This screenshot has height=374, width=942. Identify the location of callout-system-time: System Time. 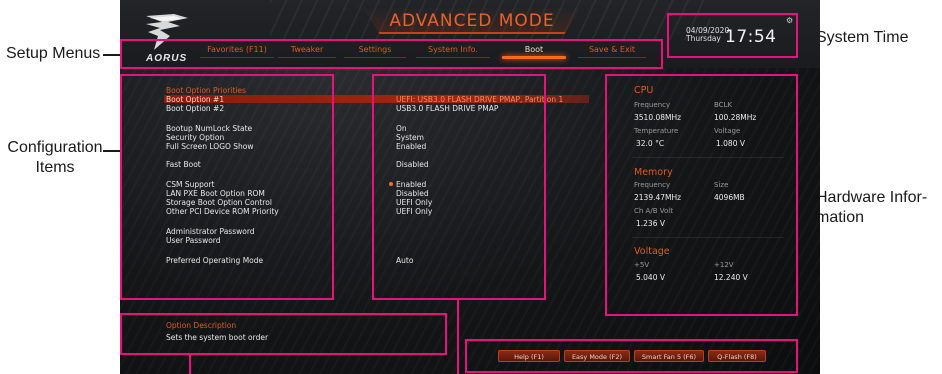
(862, 37).